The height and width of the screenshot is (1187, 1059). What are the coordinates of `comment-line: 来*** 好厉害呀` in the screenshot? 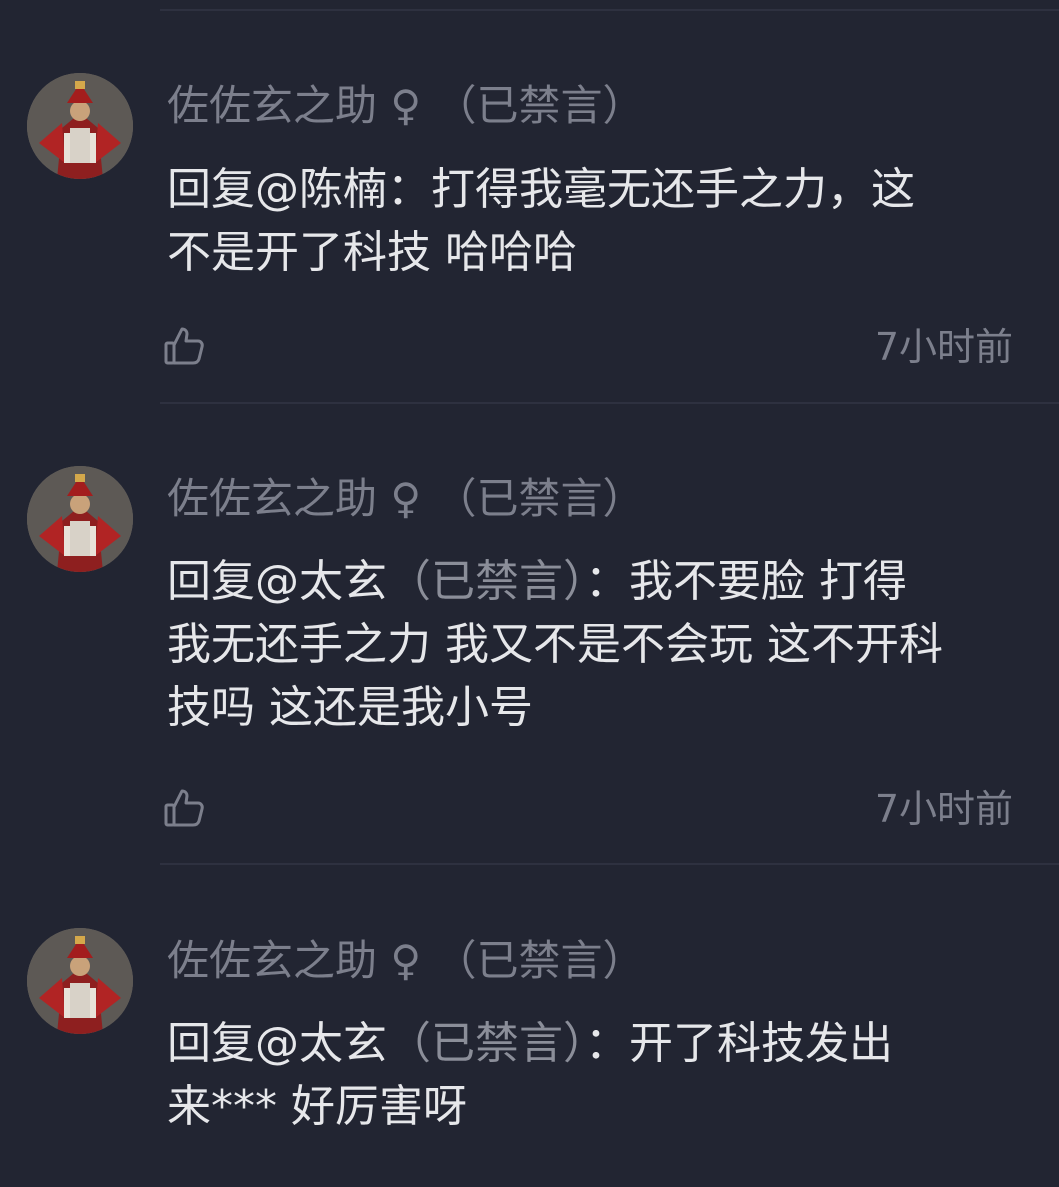 It's located at (317, 1106).